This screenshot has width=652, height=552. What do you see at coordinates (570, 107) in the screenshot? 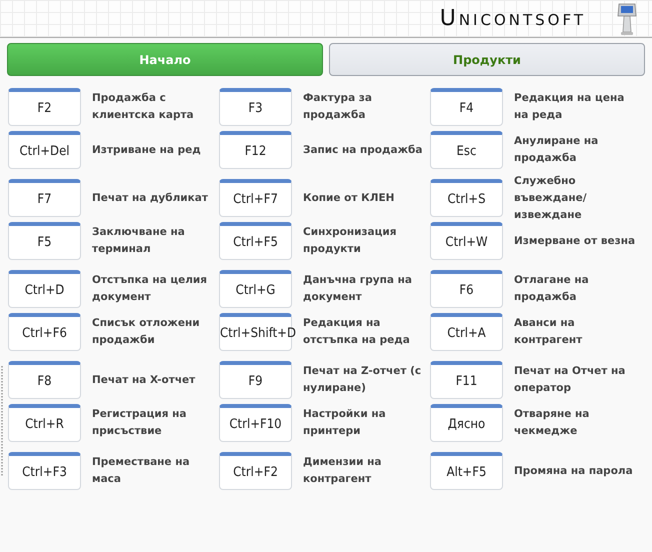
I see `shortcut-label: Редакция на цена на реда` at bounding box center [570, 107].